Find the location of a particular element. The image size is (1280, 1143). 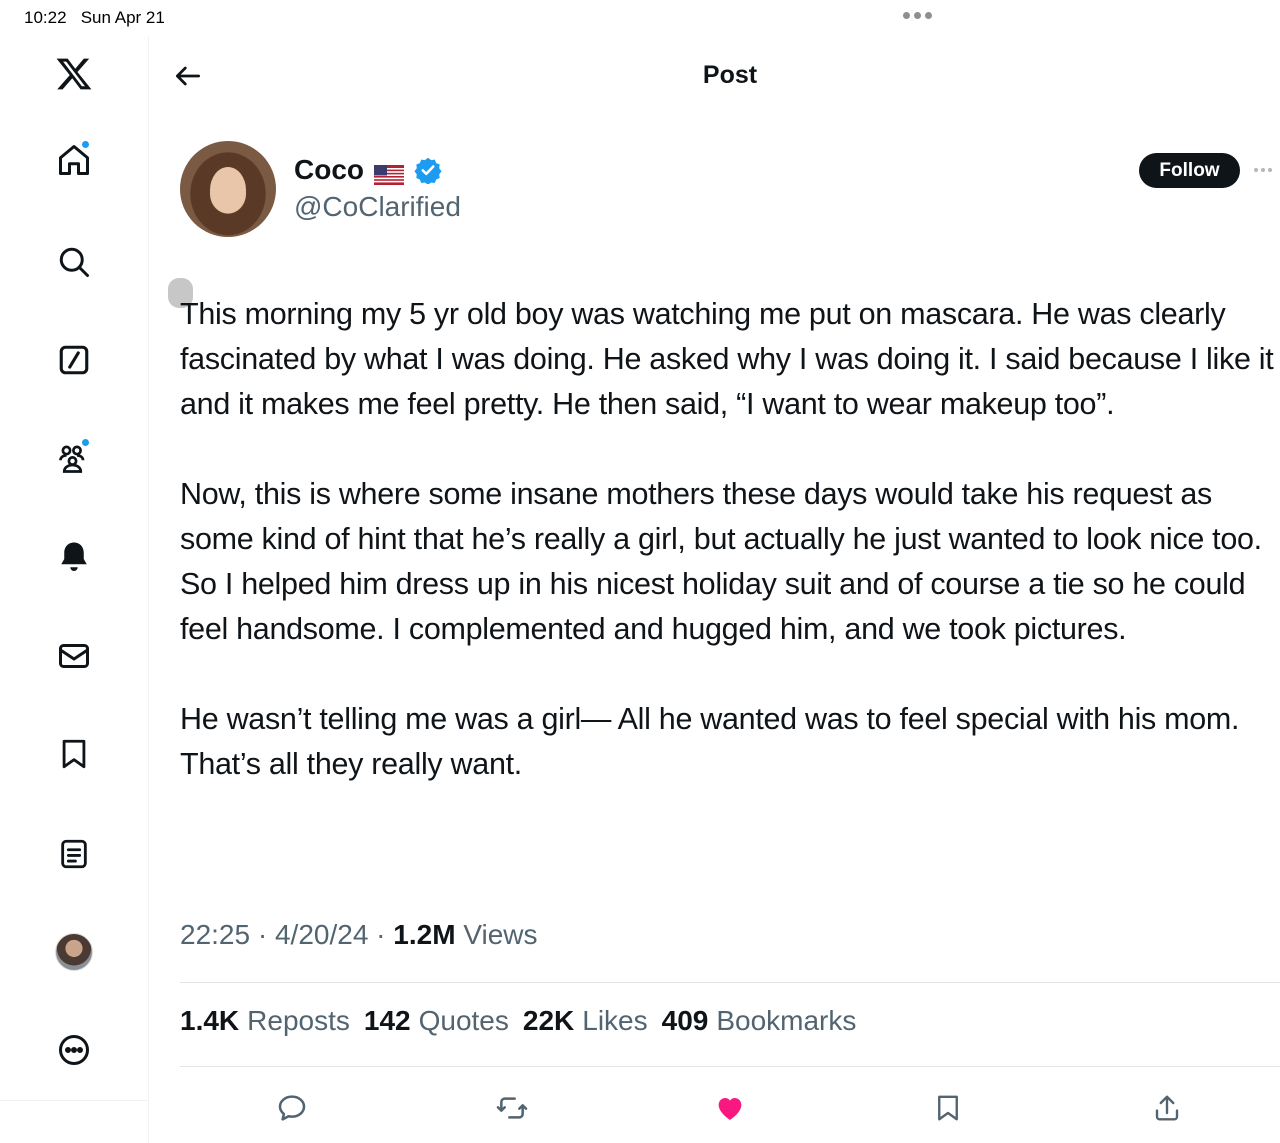

avatar is located at coordinates (74, 952).